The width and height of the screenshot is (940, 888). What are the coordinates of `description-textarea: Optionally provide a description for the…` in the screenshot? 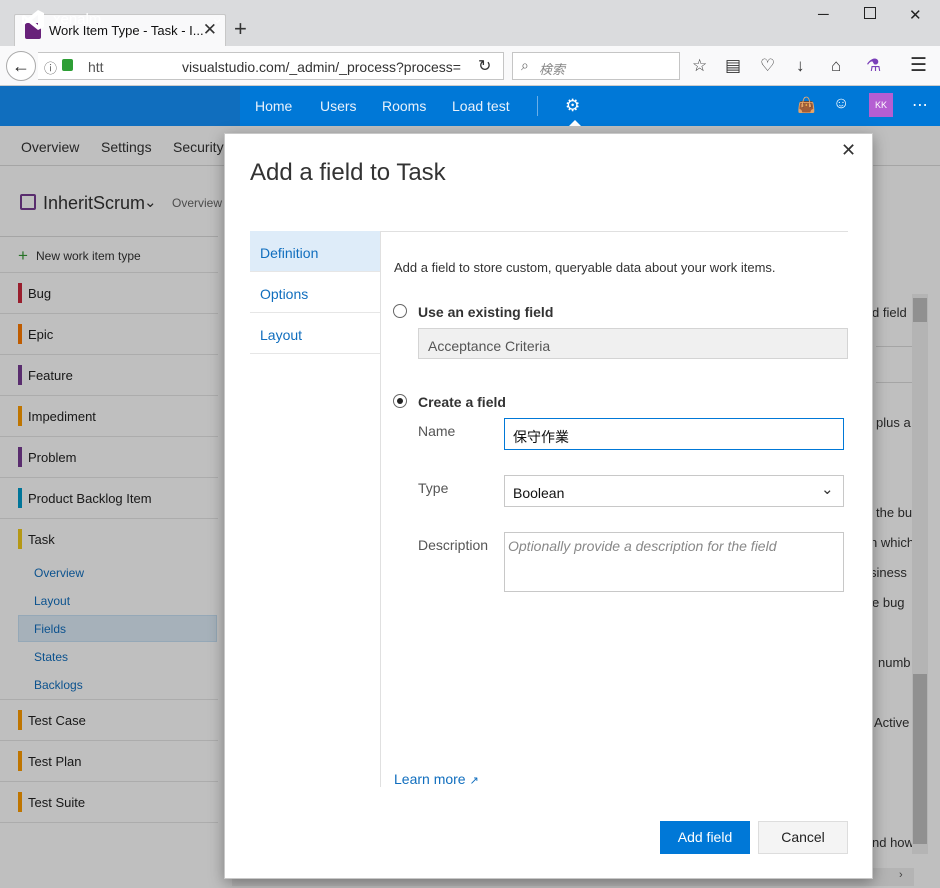 It's located at (674, 562).